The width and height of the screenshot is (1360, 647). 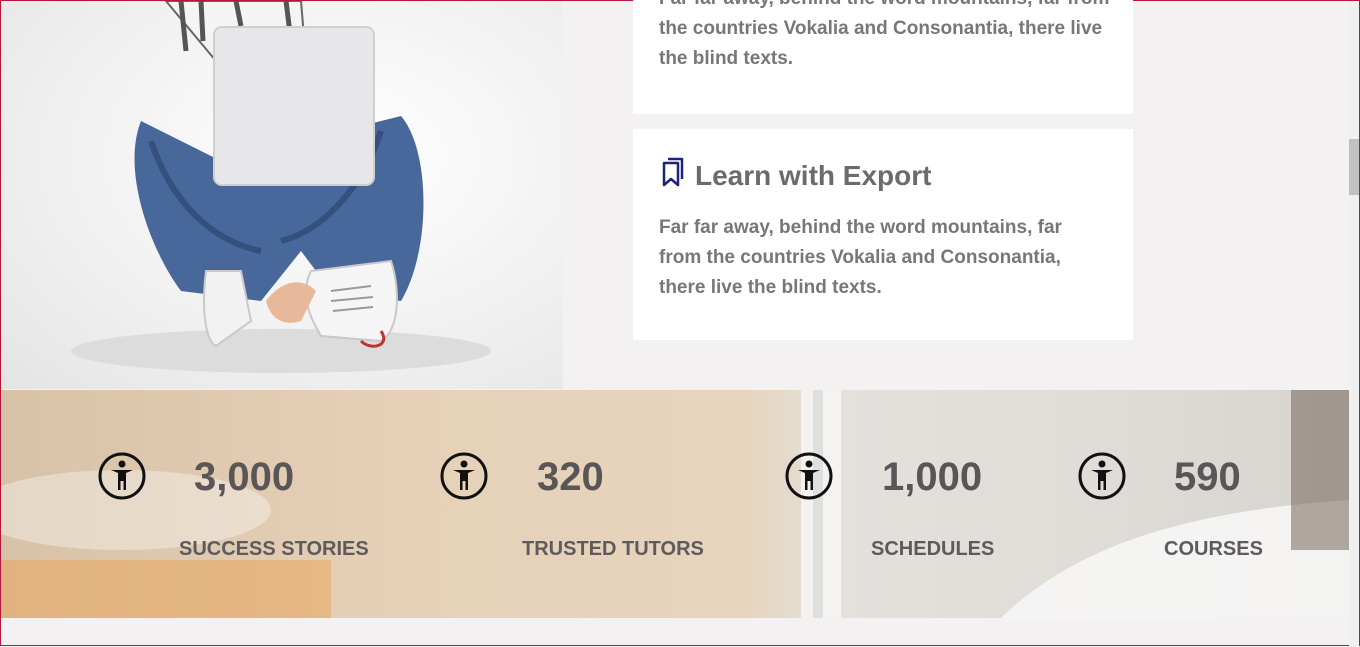 What do you see at coordinates (1354, 324) in the screenshot?
I see `page-scrollbar` at bounding box center [1354, 324].